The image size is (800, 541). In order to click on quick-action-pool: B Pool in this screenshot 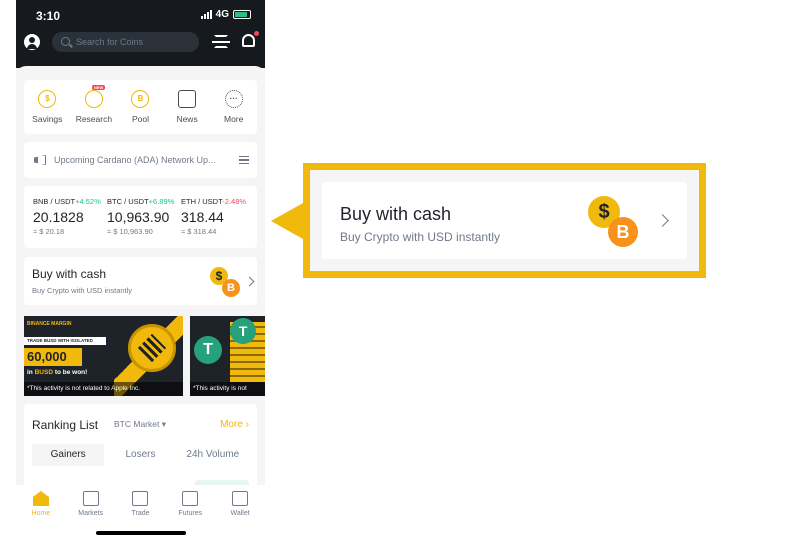, I will do `click(140, 107)`.